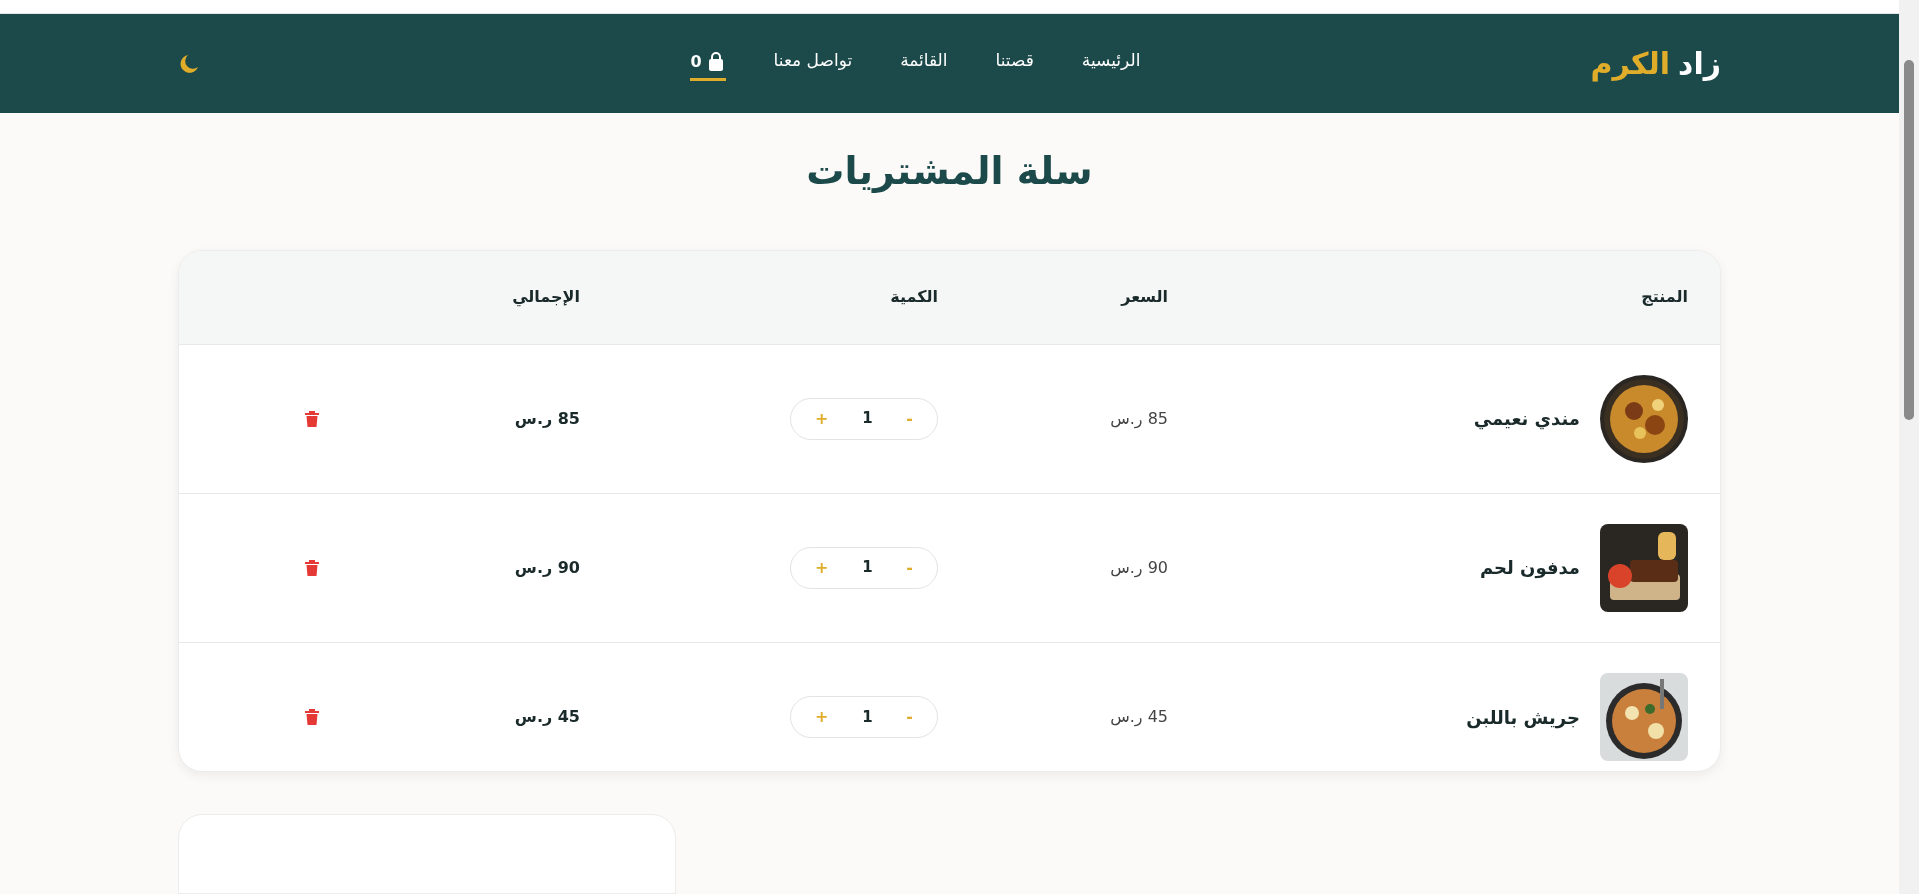 The height and width of the screenshot is (894, 1919). I want to click on total-text: 85 ر.س, so click(546, 418).